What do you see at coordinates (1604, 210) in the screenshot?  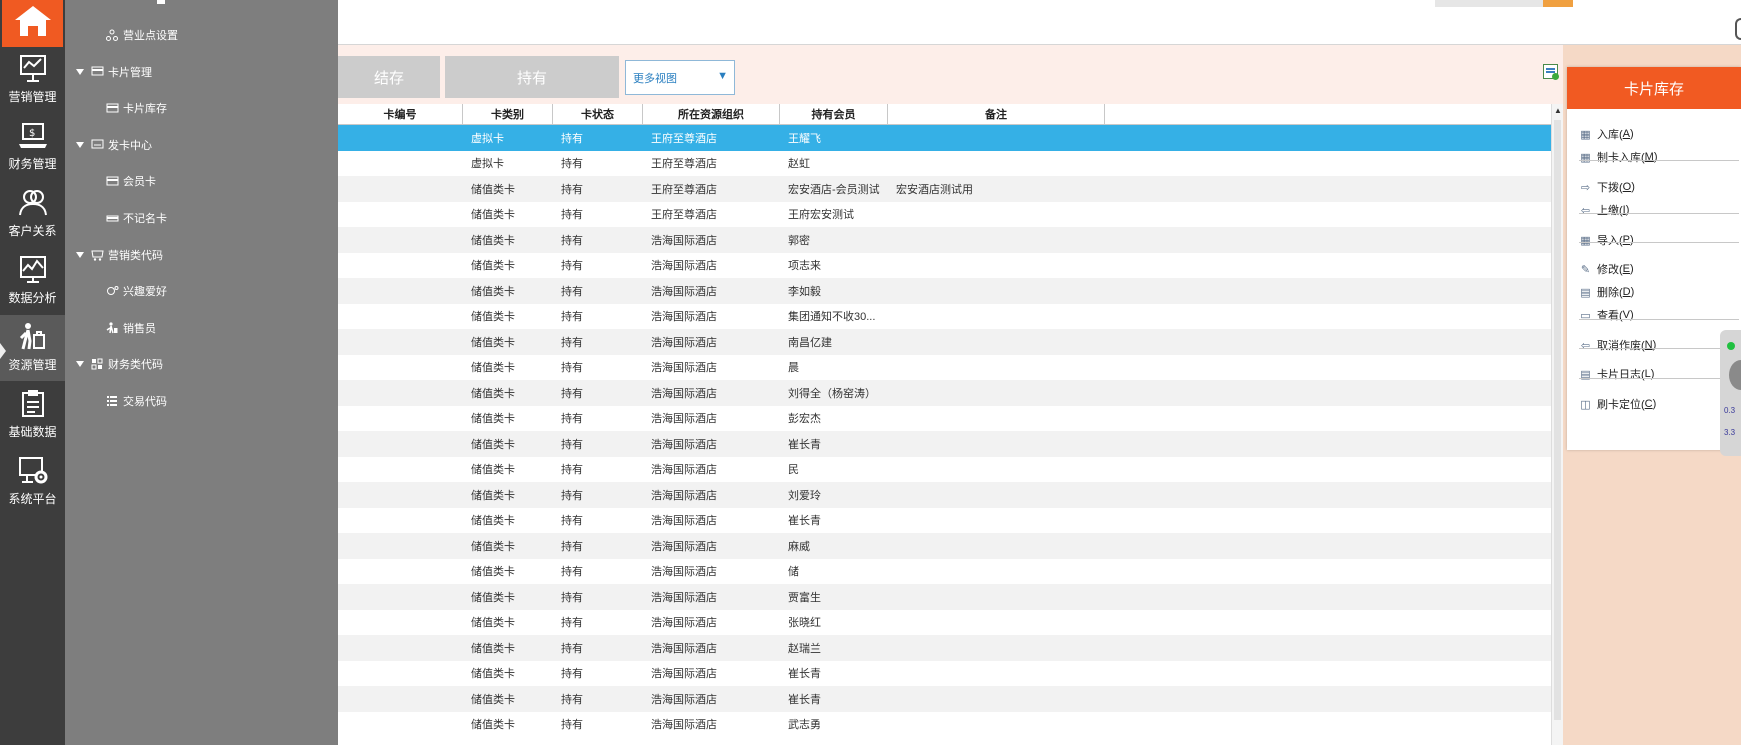 I see `action-return-arrow: ⇦ 上缴(I)` at bounding box center [1604, 210].